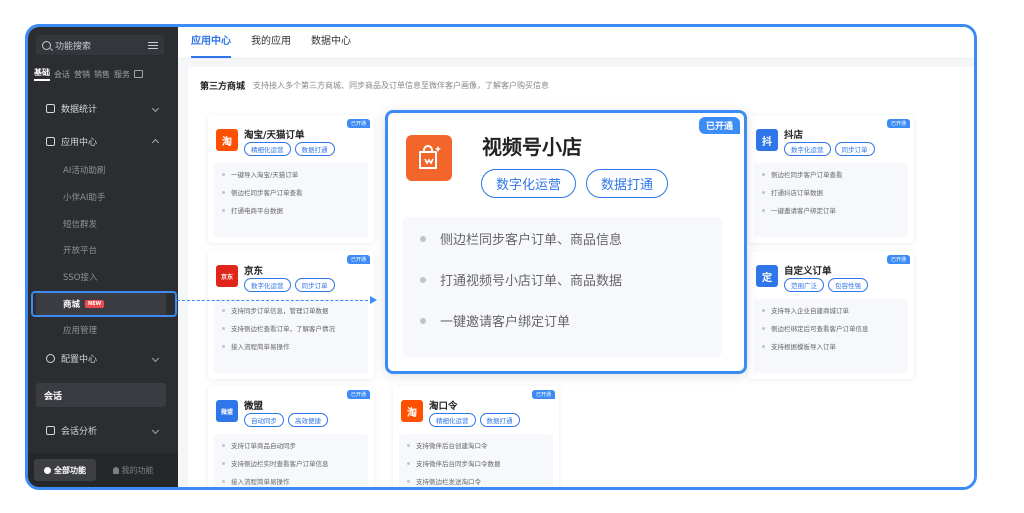 The image size is (1024, 513). What do you see at coordinates (291, 174) in the screenshot?
I see `feature-item: 一键导入淘宝/天猫订单` at bounding box center [291, 174].